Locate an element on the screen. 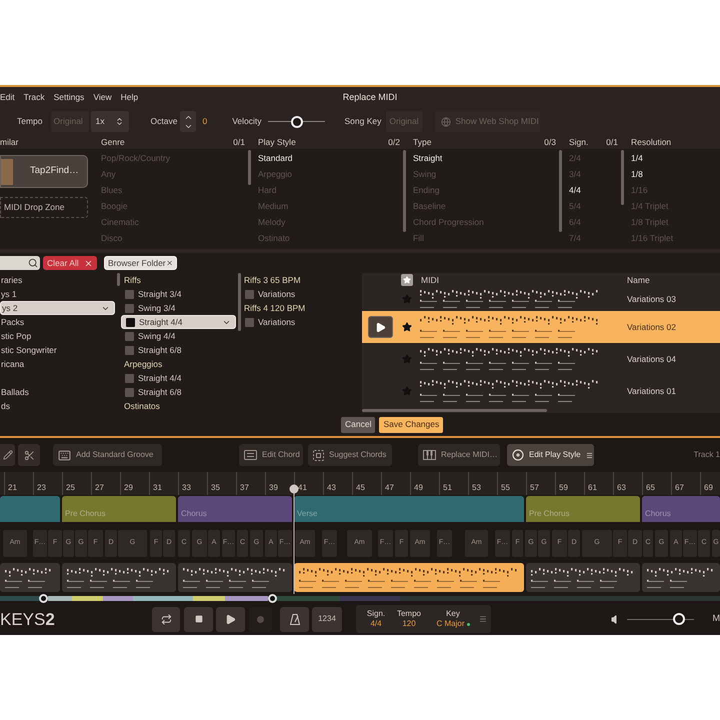 The image size is (720, 720). browser-item: stic Pop is located at coordinates (57, 336).